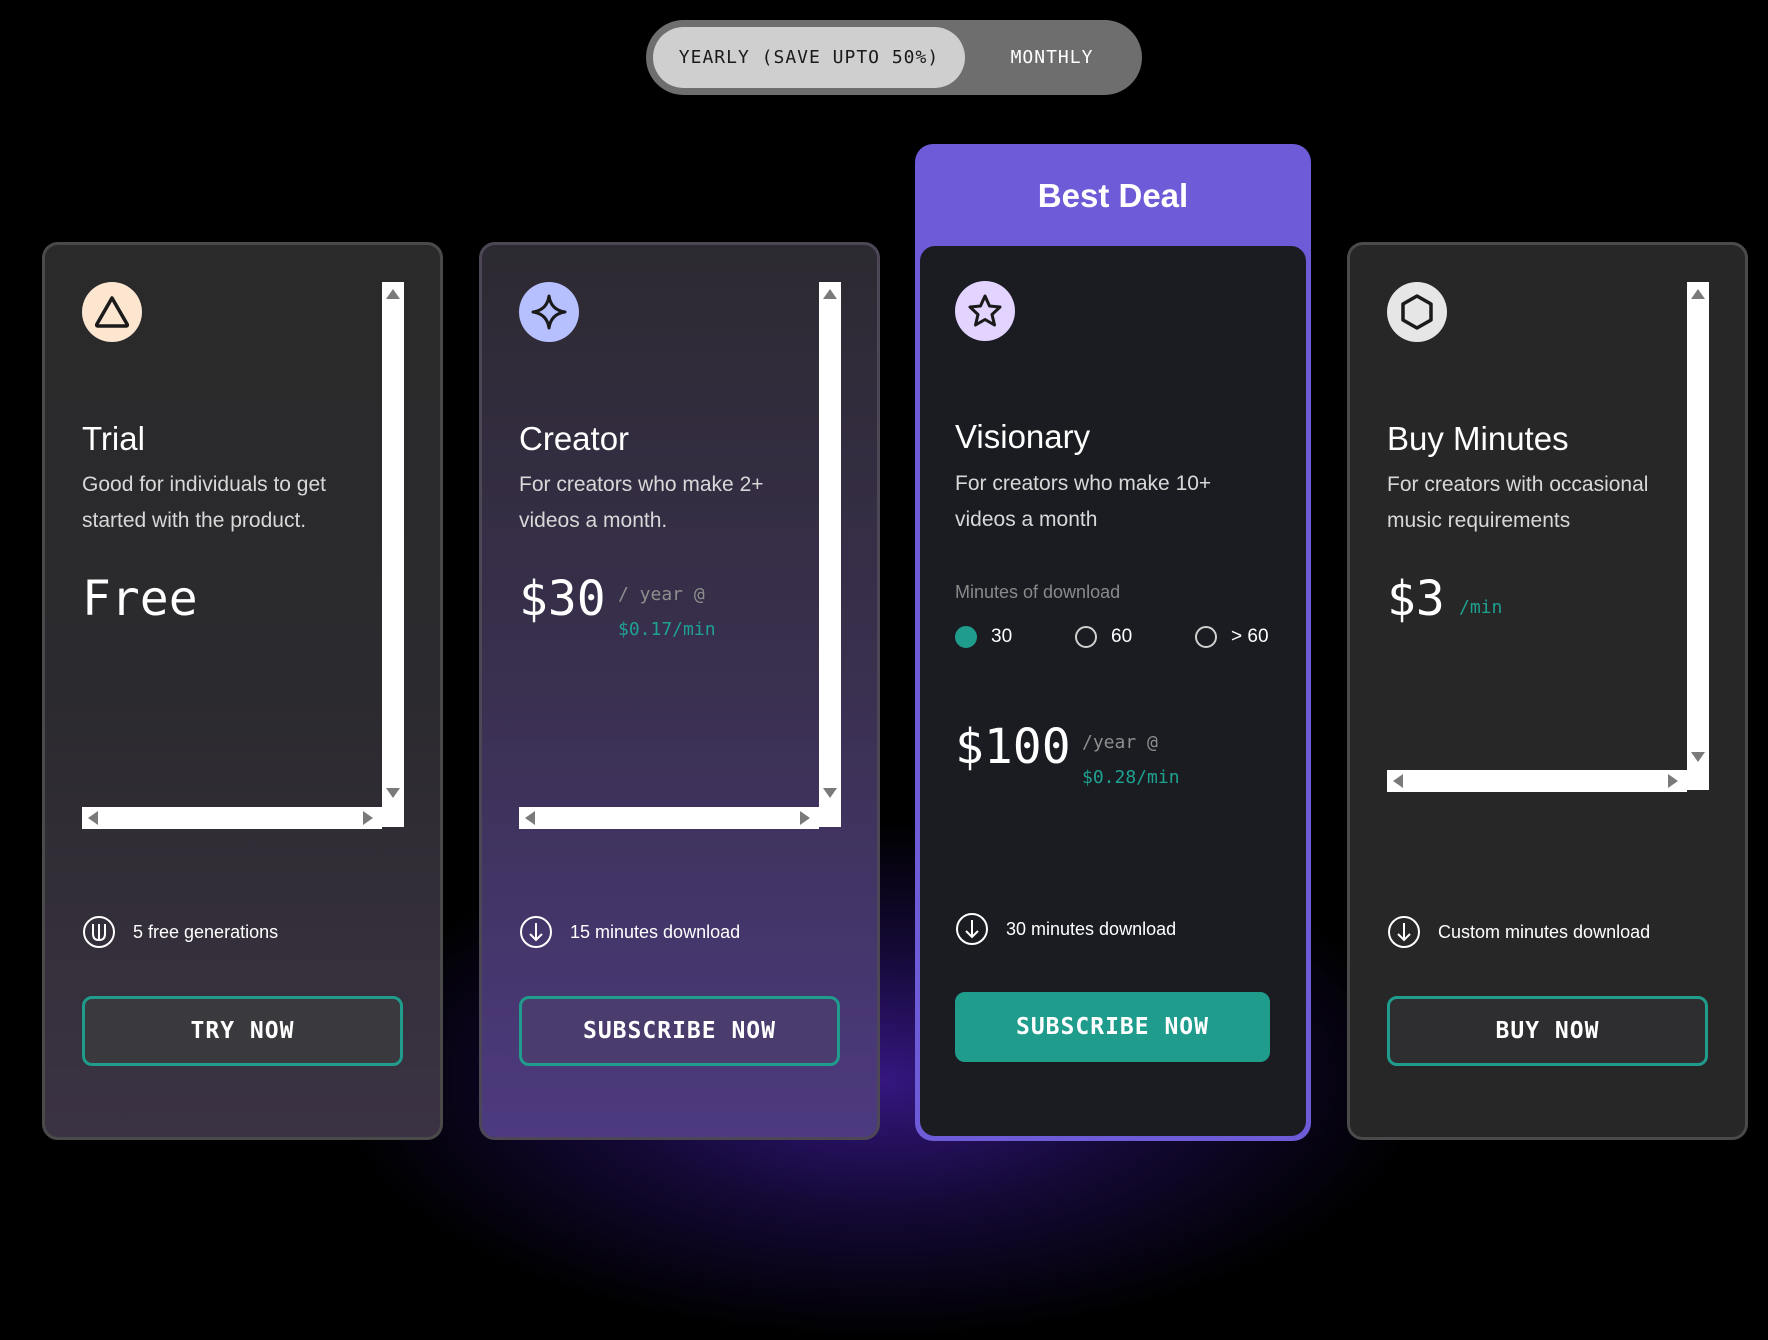  Describe the element at coordinates (1013, 747) in the screenshot. I see `plan-price: $100` at that location.